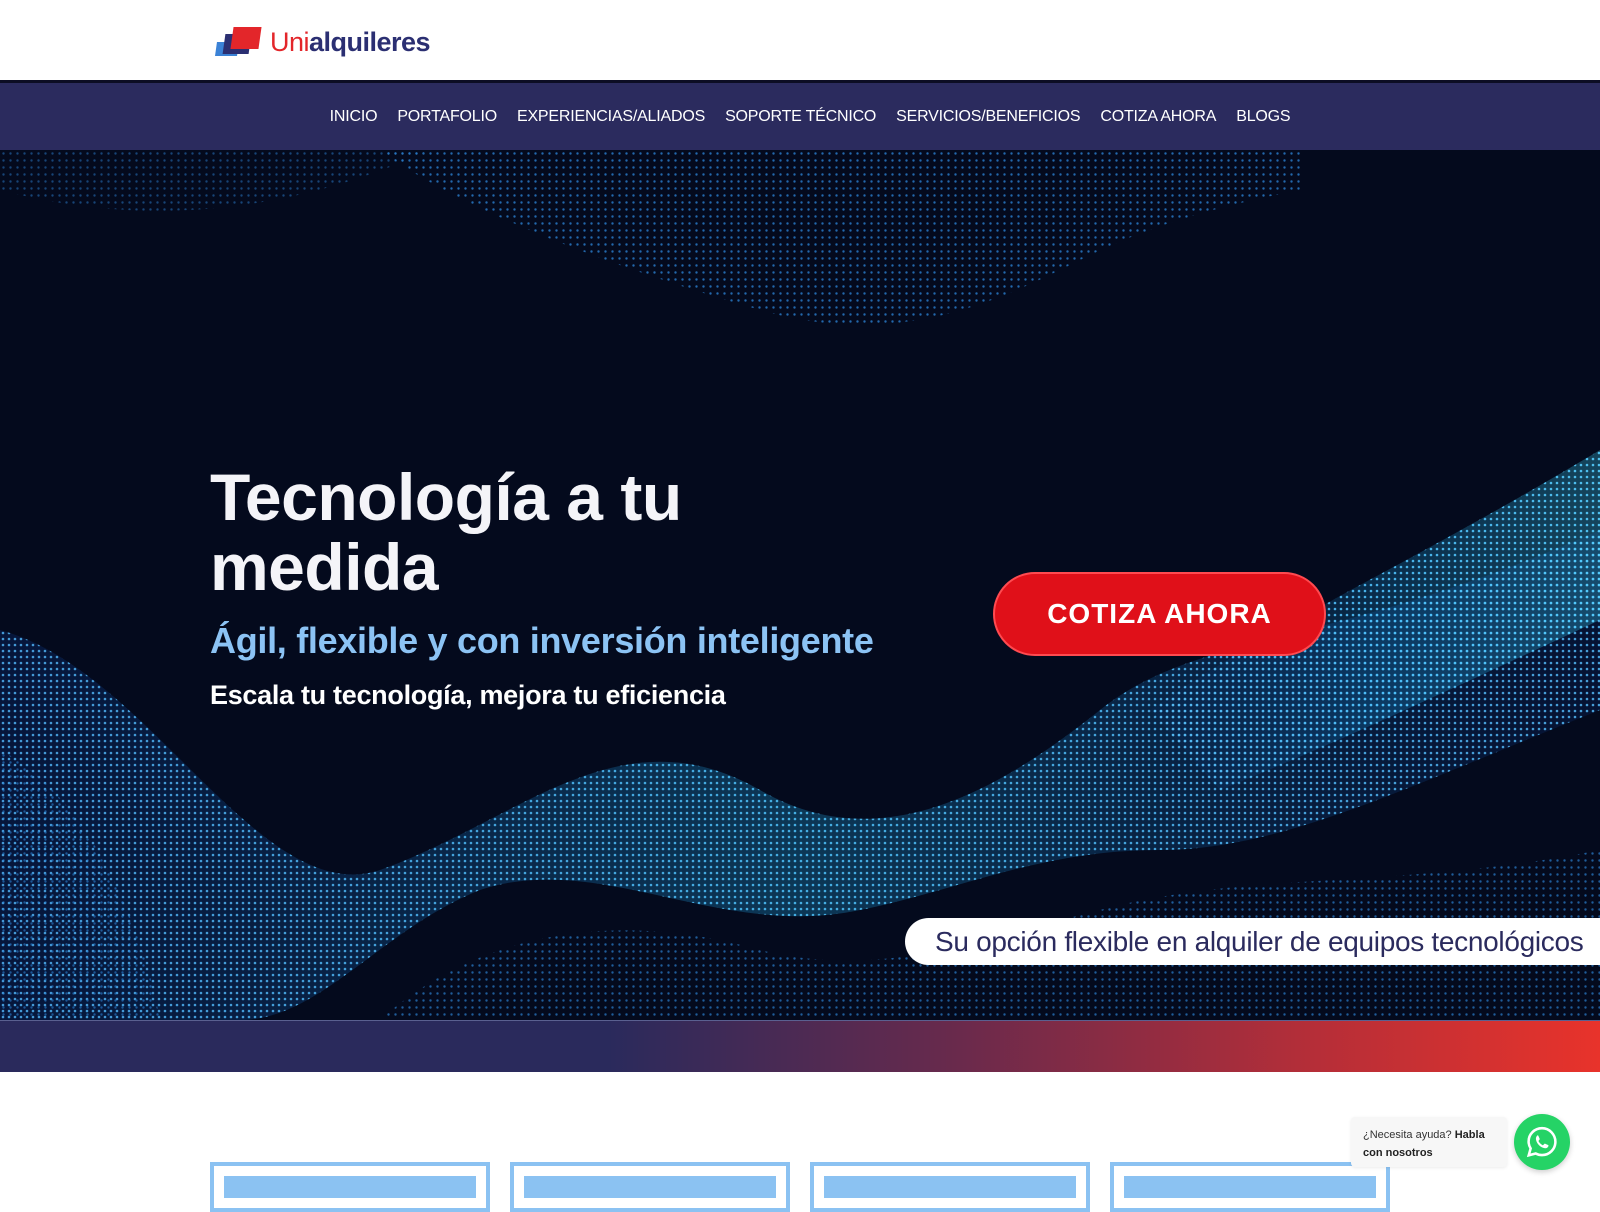 This screenshot has width=1600, height=1212. I want to click on nav-item-cotiza: COTIZA AHORA, so click(1158, 117).